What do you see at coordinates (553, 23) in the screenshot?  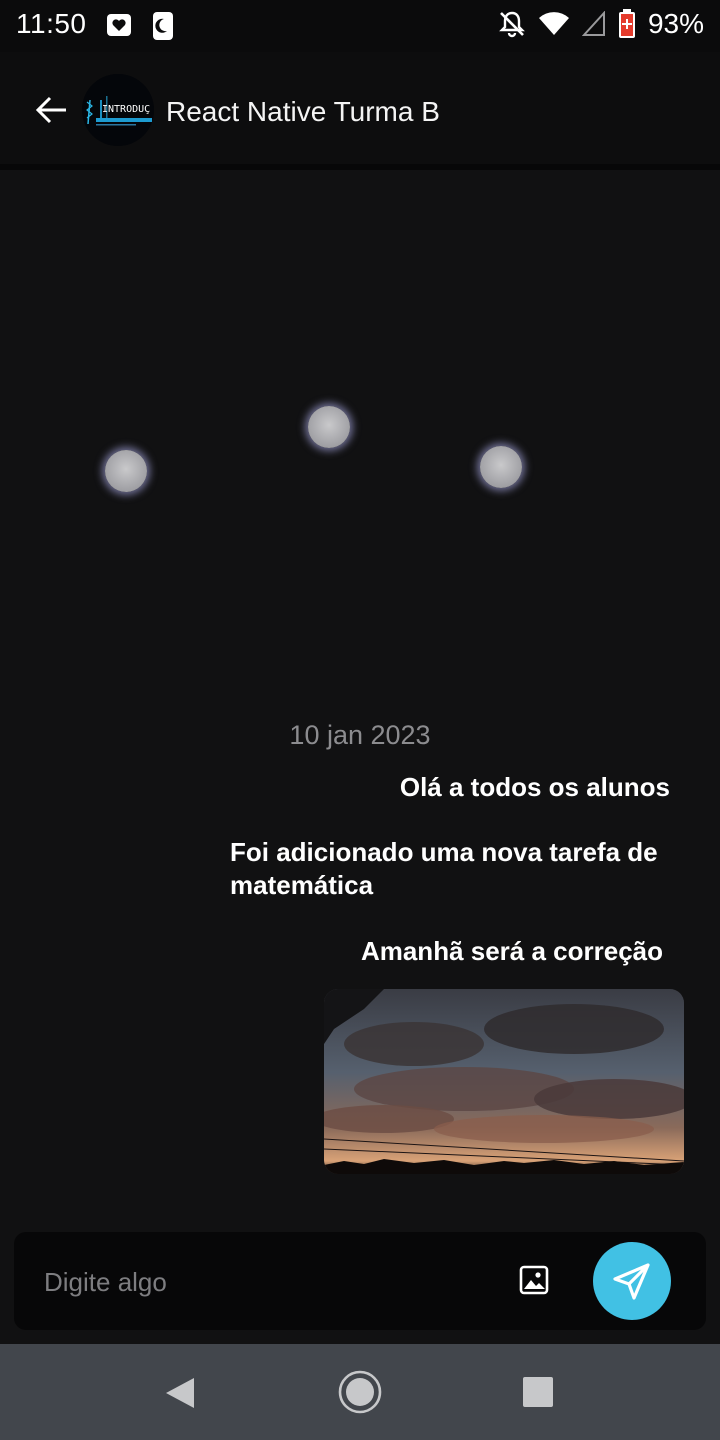 I see `wifi-icon` at bounding box center [553, 23].